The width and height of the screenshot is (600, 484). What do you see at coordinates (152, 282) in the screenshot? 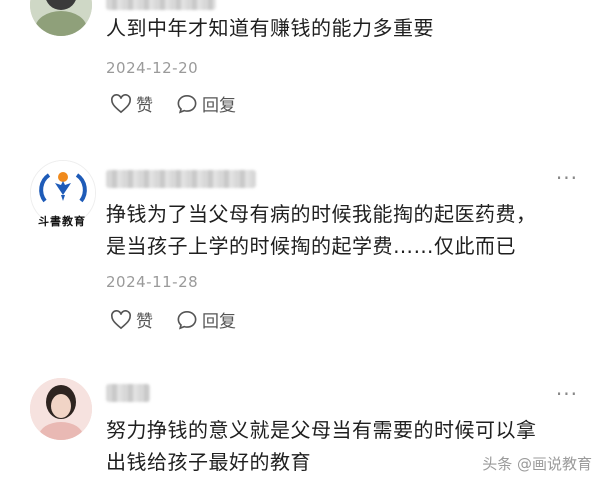
I see `comment-date: 2024-11-28` at bounding box center [152, 282].